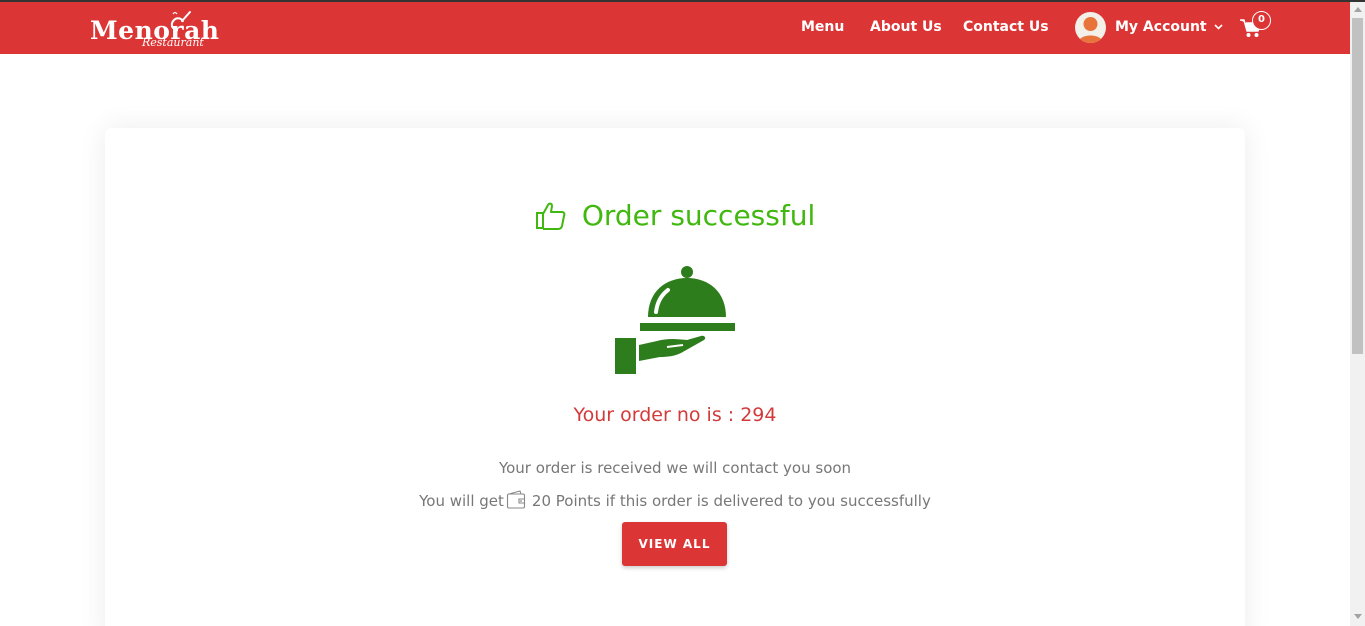 Image resolution: width=1365 pixels, height=626 pixels. I want to click on view-all-button: VIEW ALL, so click(674, 544).